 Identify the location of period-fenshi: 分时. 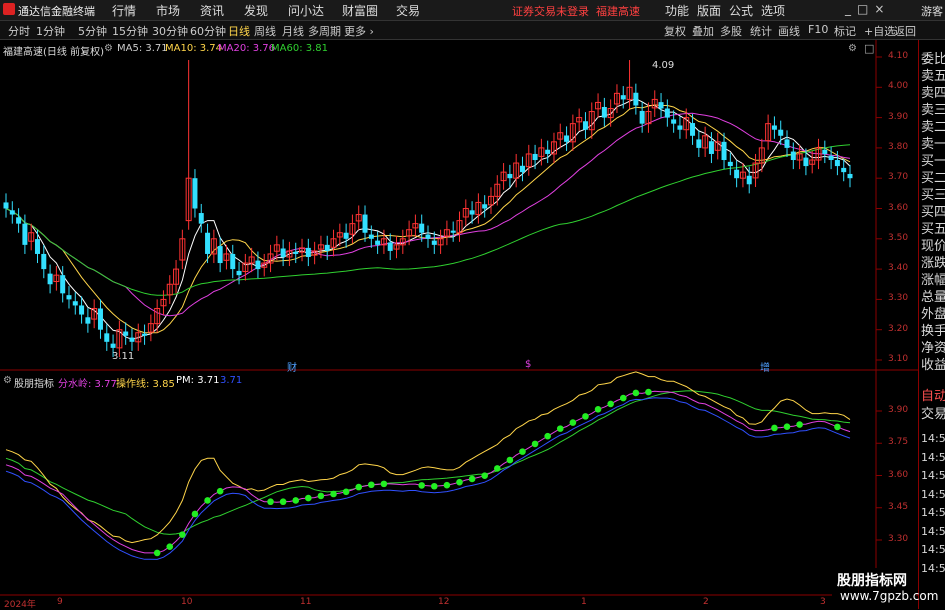
(19, 31).